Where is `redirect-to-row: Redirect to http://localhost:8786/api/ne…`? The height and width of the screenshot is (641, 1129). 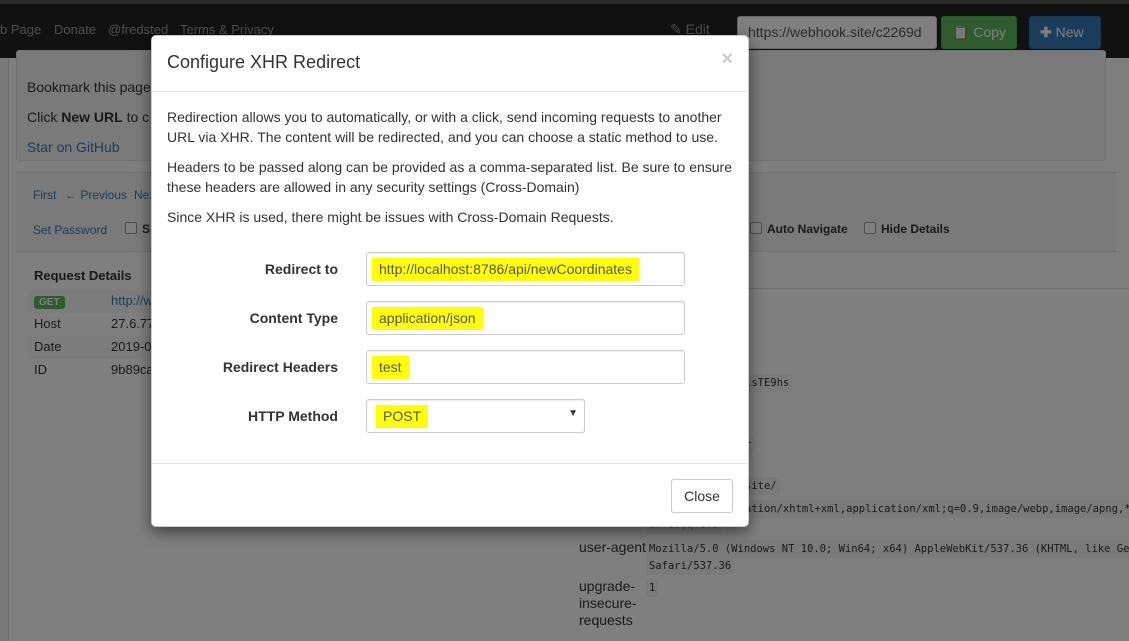 redirect-to-row: Redirect to http://localhost:8786/api/ne… is located at coordinates (435, 269).